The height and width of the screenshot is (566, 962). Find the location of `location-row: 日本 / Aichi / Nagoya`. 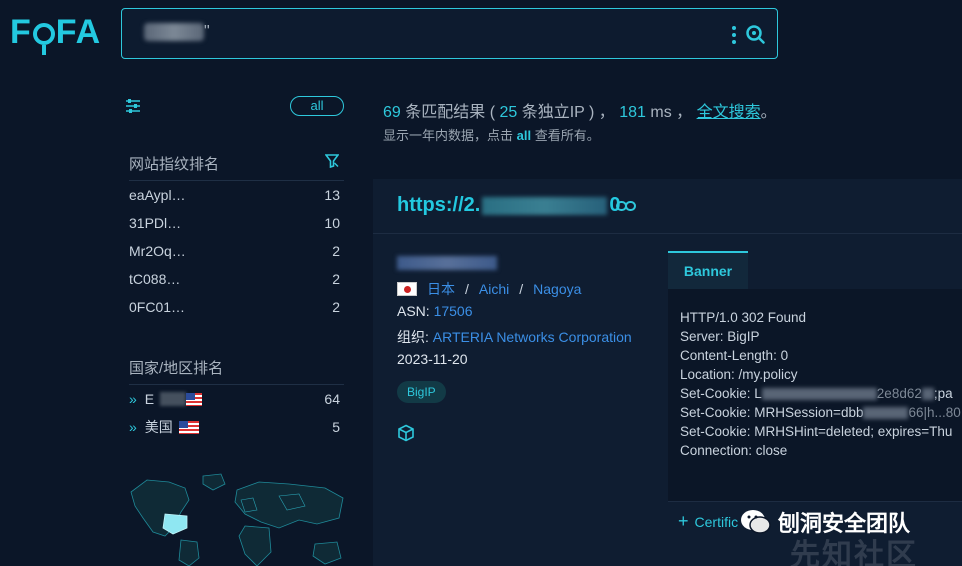

location-row: 日本 / Aichi / Nagoya is located at coordinates (489, 289).